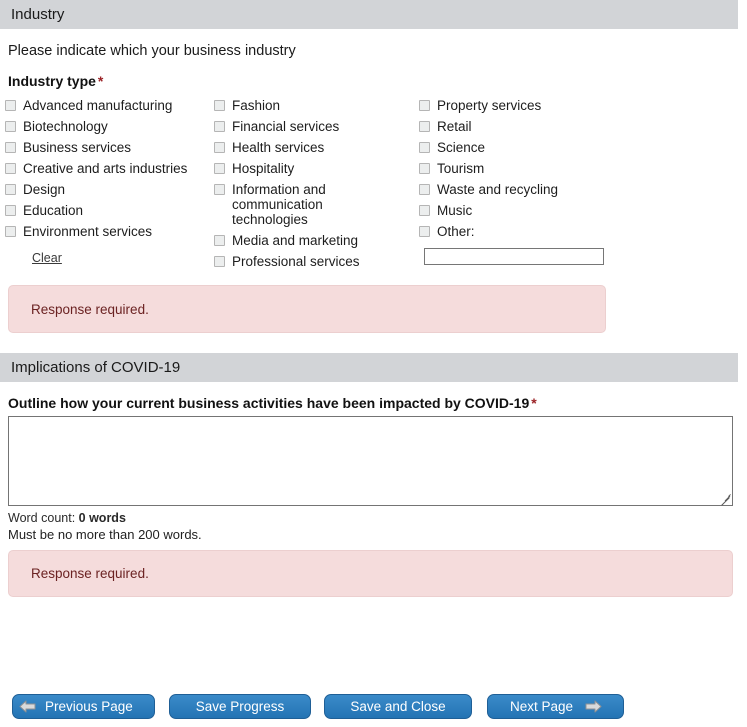 This screenshot has width=747, height=727. I want to click on checkbox-tourism, so click(424, 168).